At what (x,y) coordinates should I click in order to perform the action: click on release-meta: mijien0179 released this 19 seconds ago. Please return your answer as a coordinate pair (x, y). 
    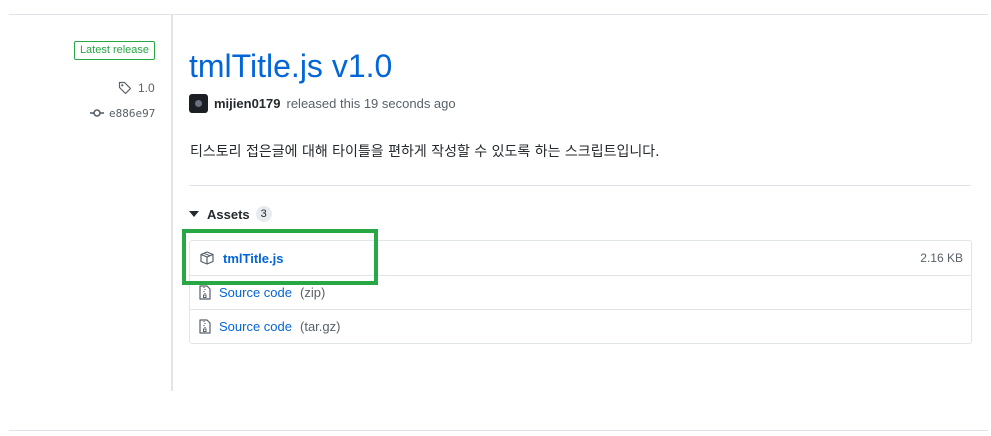
    Looking at the image, I should click on (322, 103).